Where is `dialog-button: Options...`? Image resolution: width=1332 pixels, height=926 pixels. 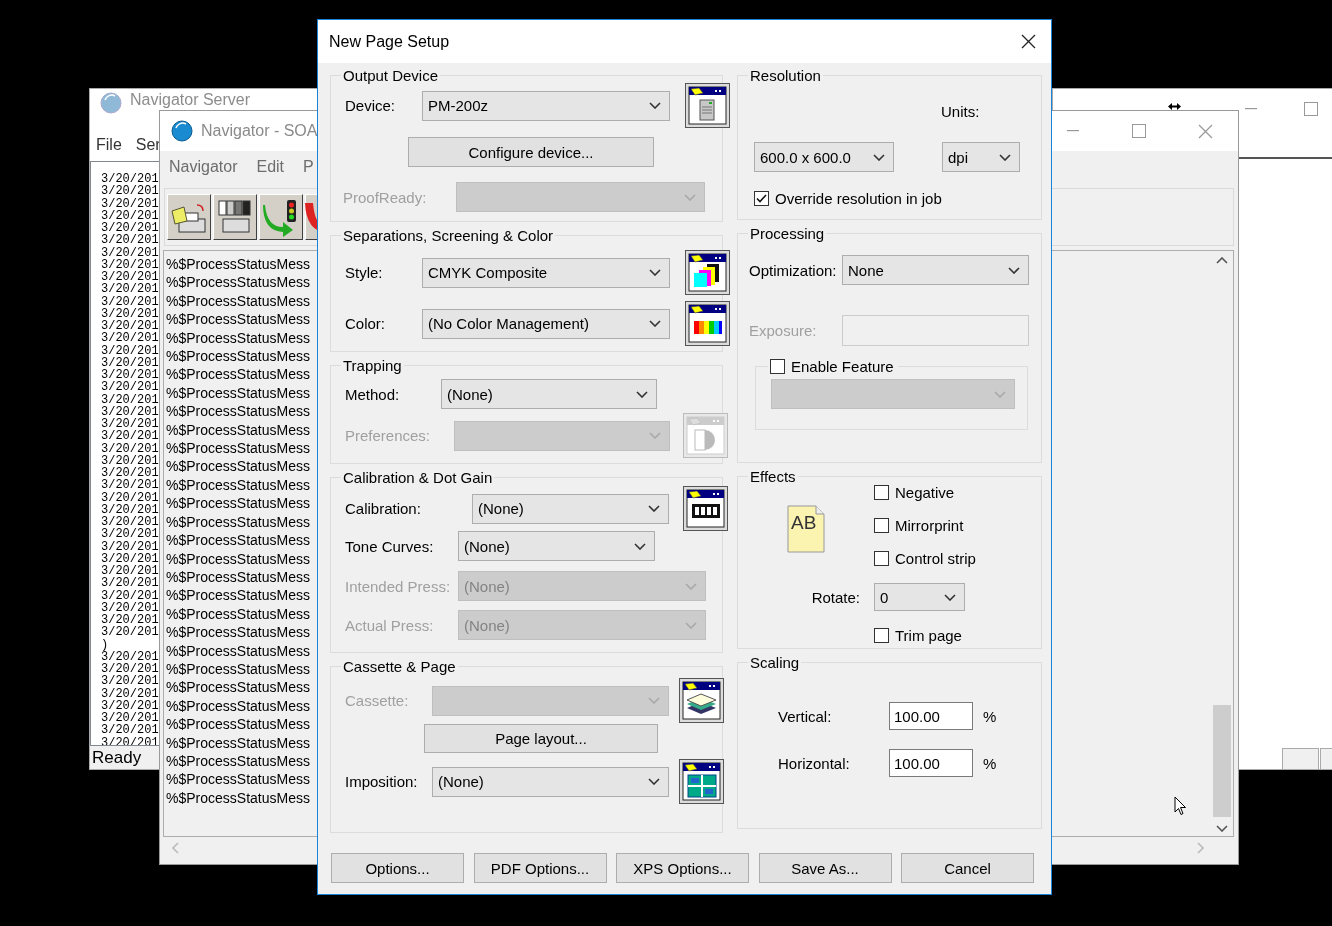
dialog-button: Options... is located at coordinates (397, 868).